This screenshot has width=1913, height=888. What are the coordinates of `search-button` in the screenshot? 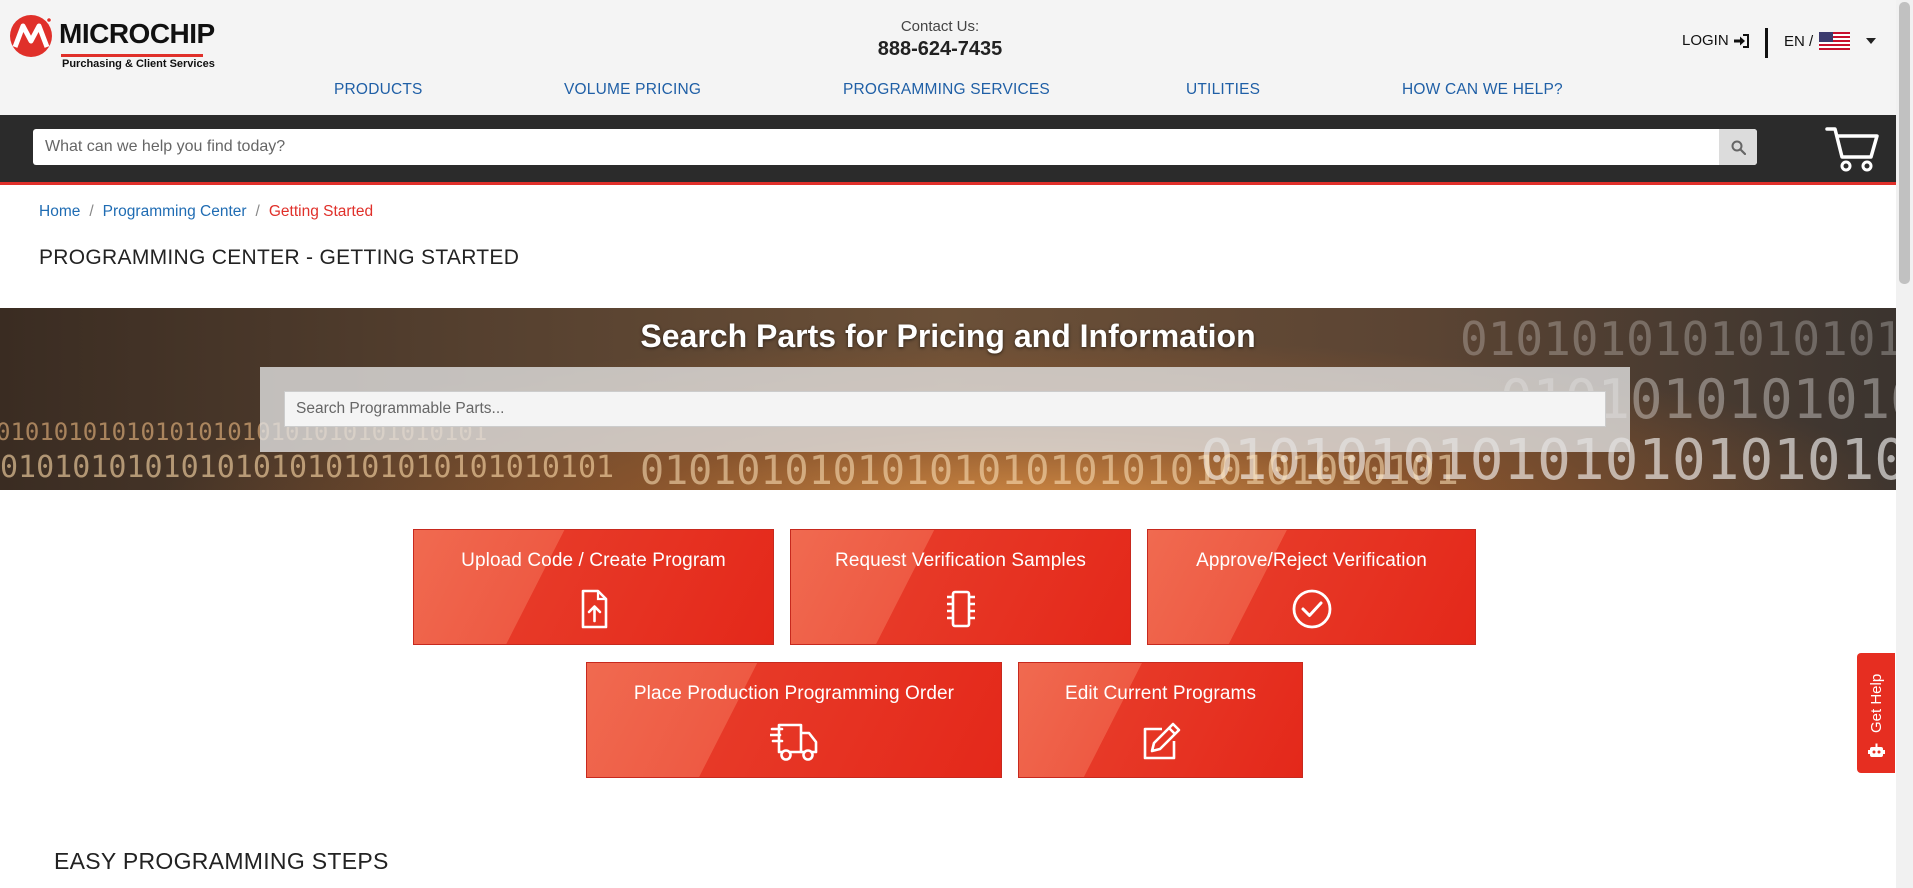 It's located at (1738, 147).